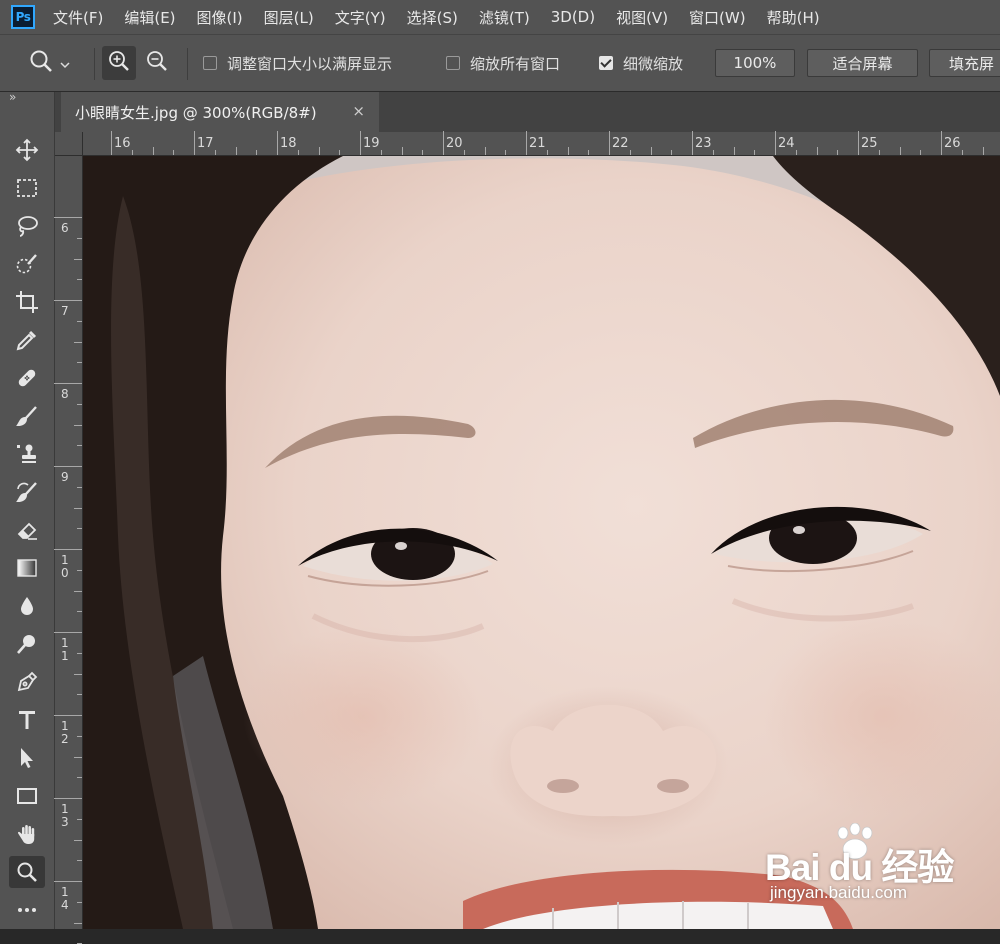 The image size is (1000, 944). I want to click on menu-image: 图像(I), so click(220, 17).